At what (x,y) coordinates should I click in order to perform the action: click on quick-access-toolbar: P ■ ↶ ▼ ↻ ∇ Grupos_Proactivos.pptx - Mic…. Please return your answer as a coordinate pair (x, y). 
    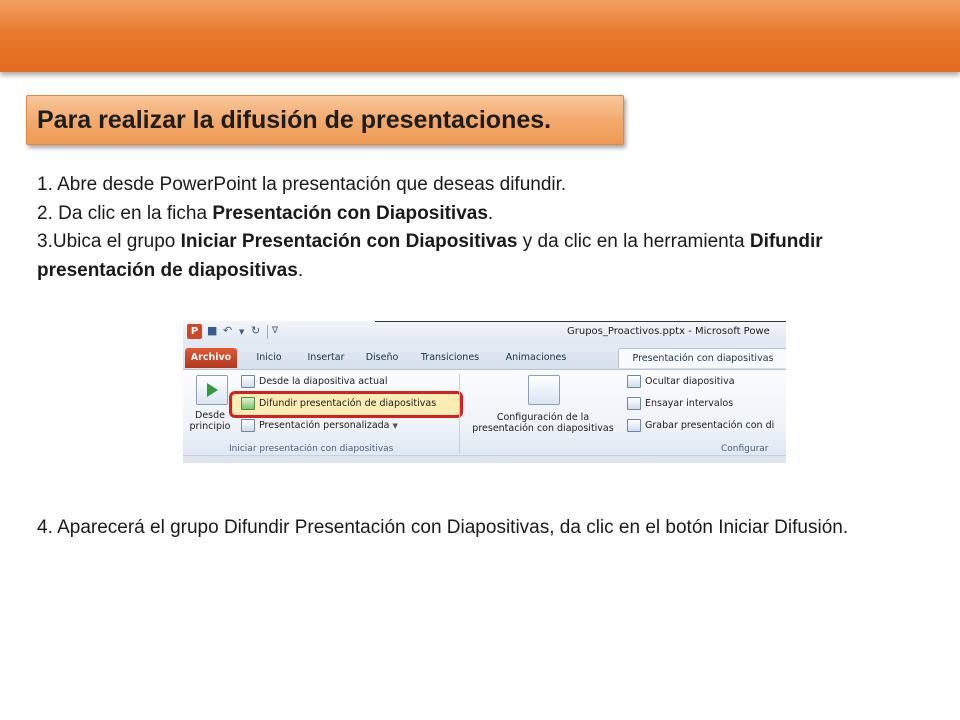
    Looking at the image, I should click on (484, 332).